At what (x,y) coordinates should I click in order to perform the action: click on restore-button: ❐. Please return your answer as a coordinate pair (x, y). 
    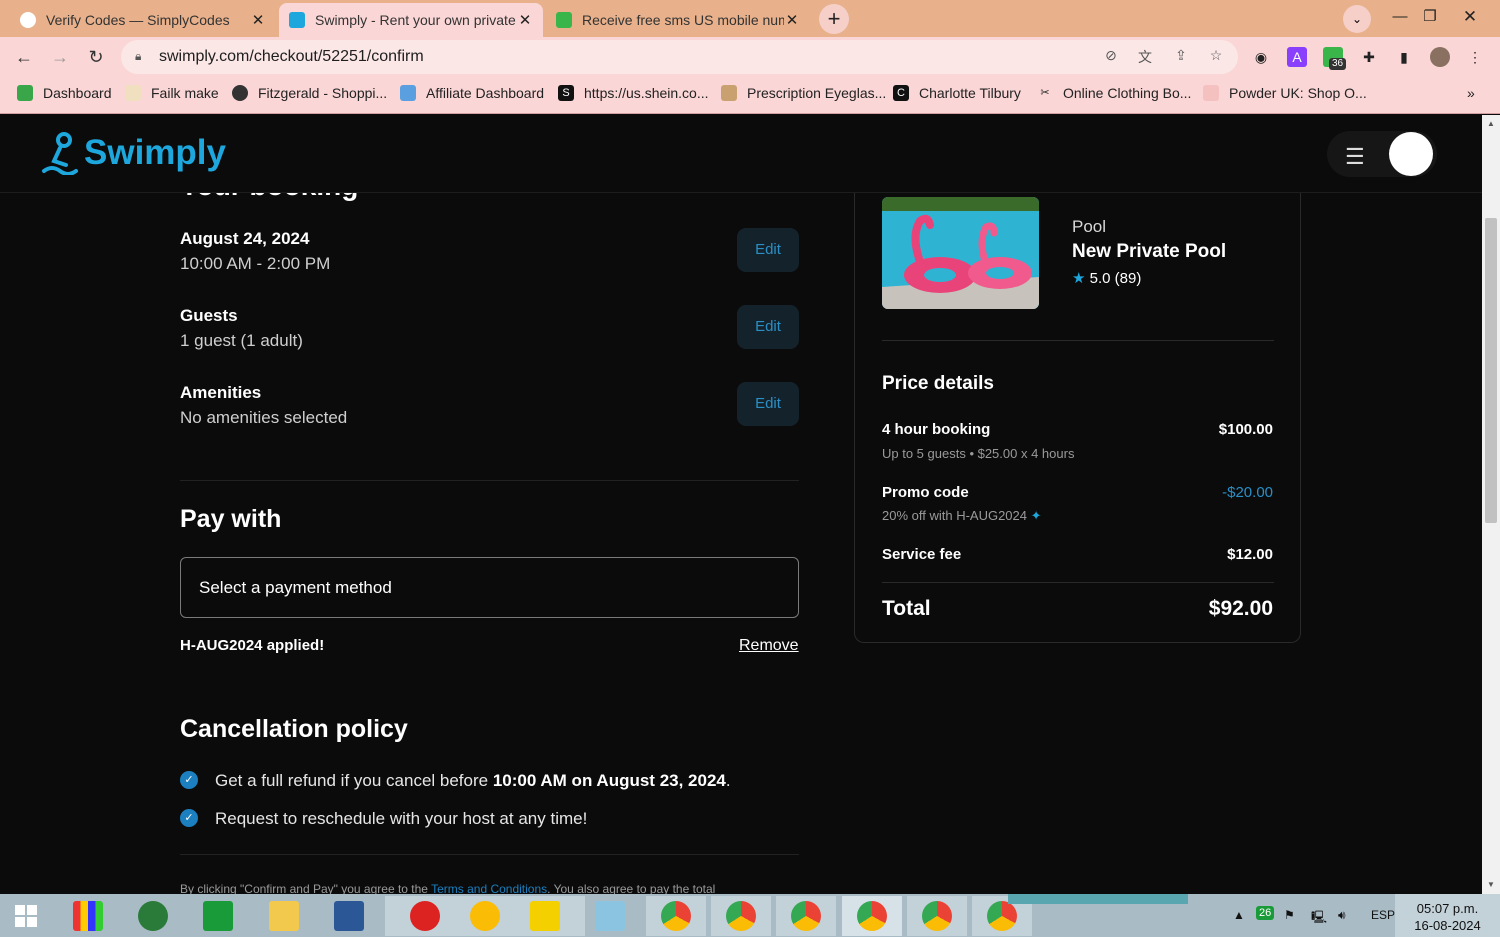
    Looking at the image, I should click on (1430, 18).